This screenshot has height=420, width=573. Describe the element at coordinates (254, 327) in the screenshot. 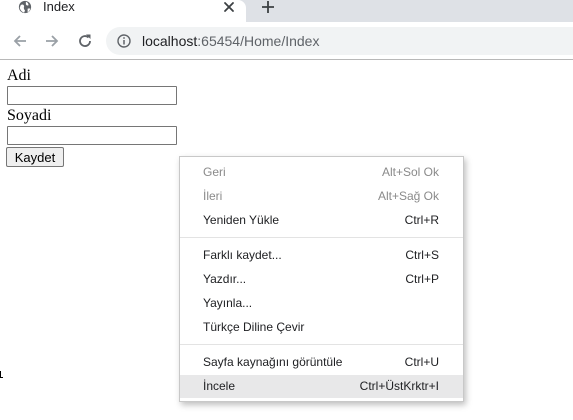

I see `menu-item-label: Türkçe Diline Çevir` at that location.